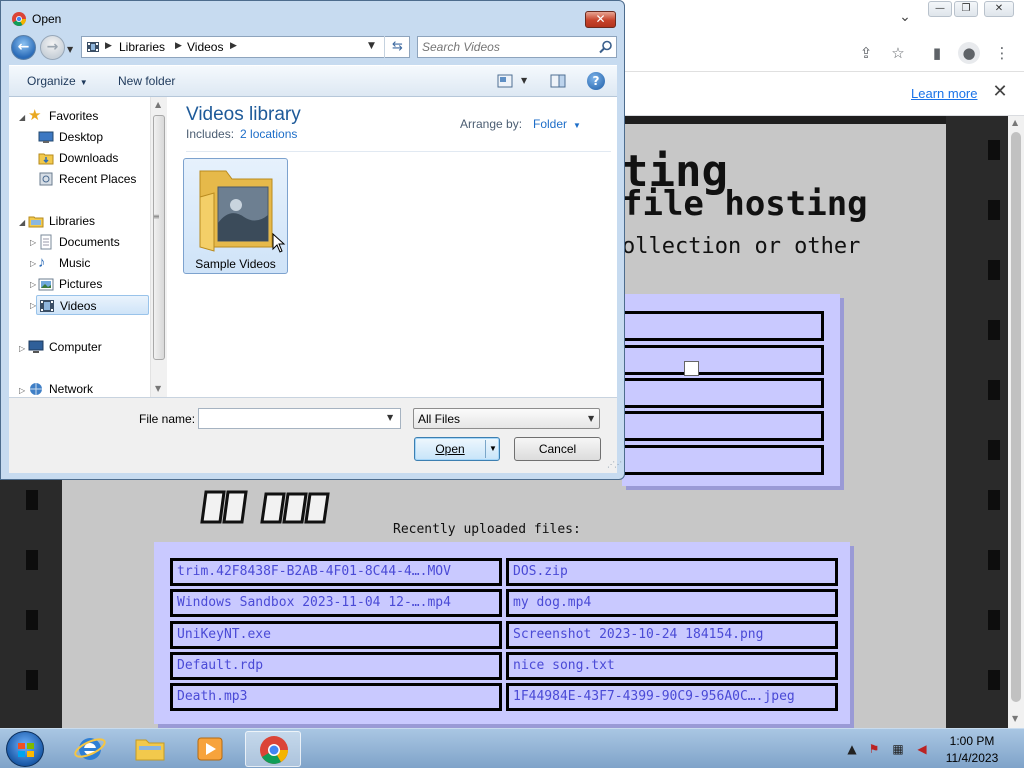 The width and height of the screenshot is (1024, 768). Describe the element at coordinates (93, 158) in the screenshot. I see `nav-item-downloads: Downloads` at that location.